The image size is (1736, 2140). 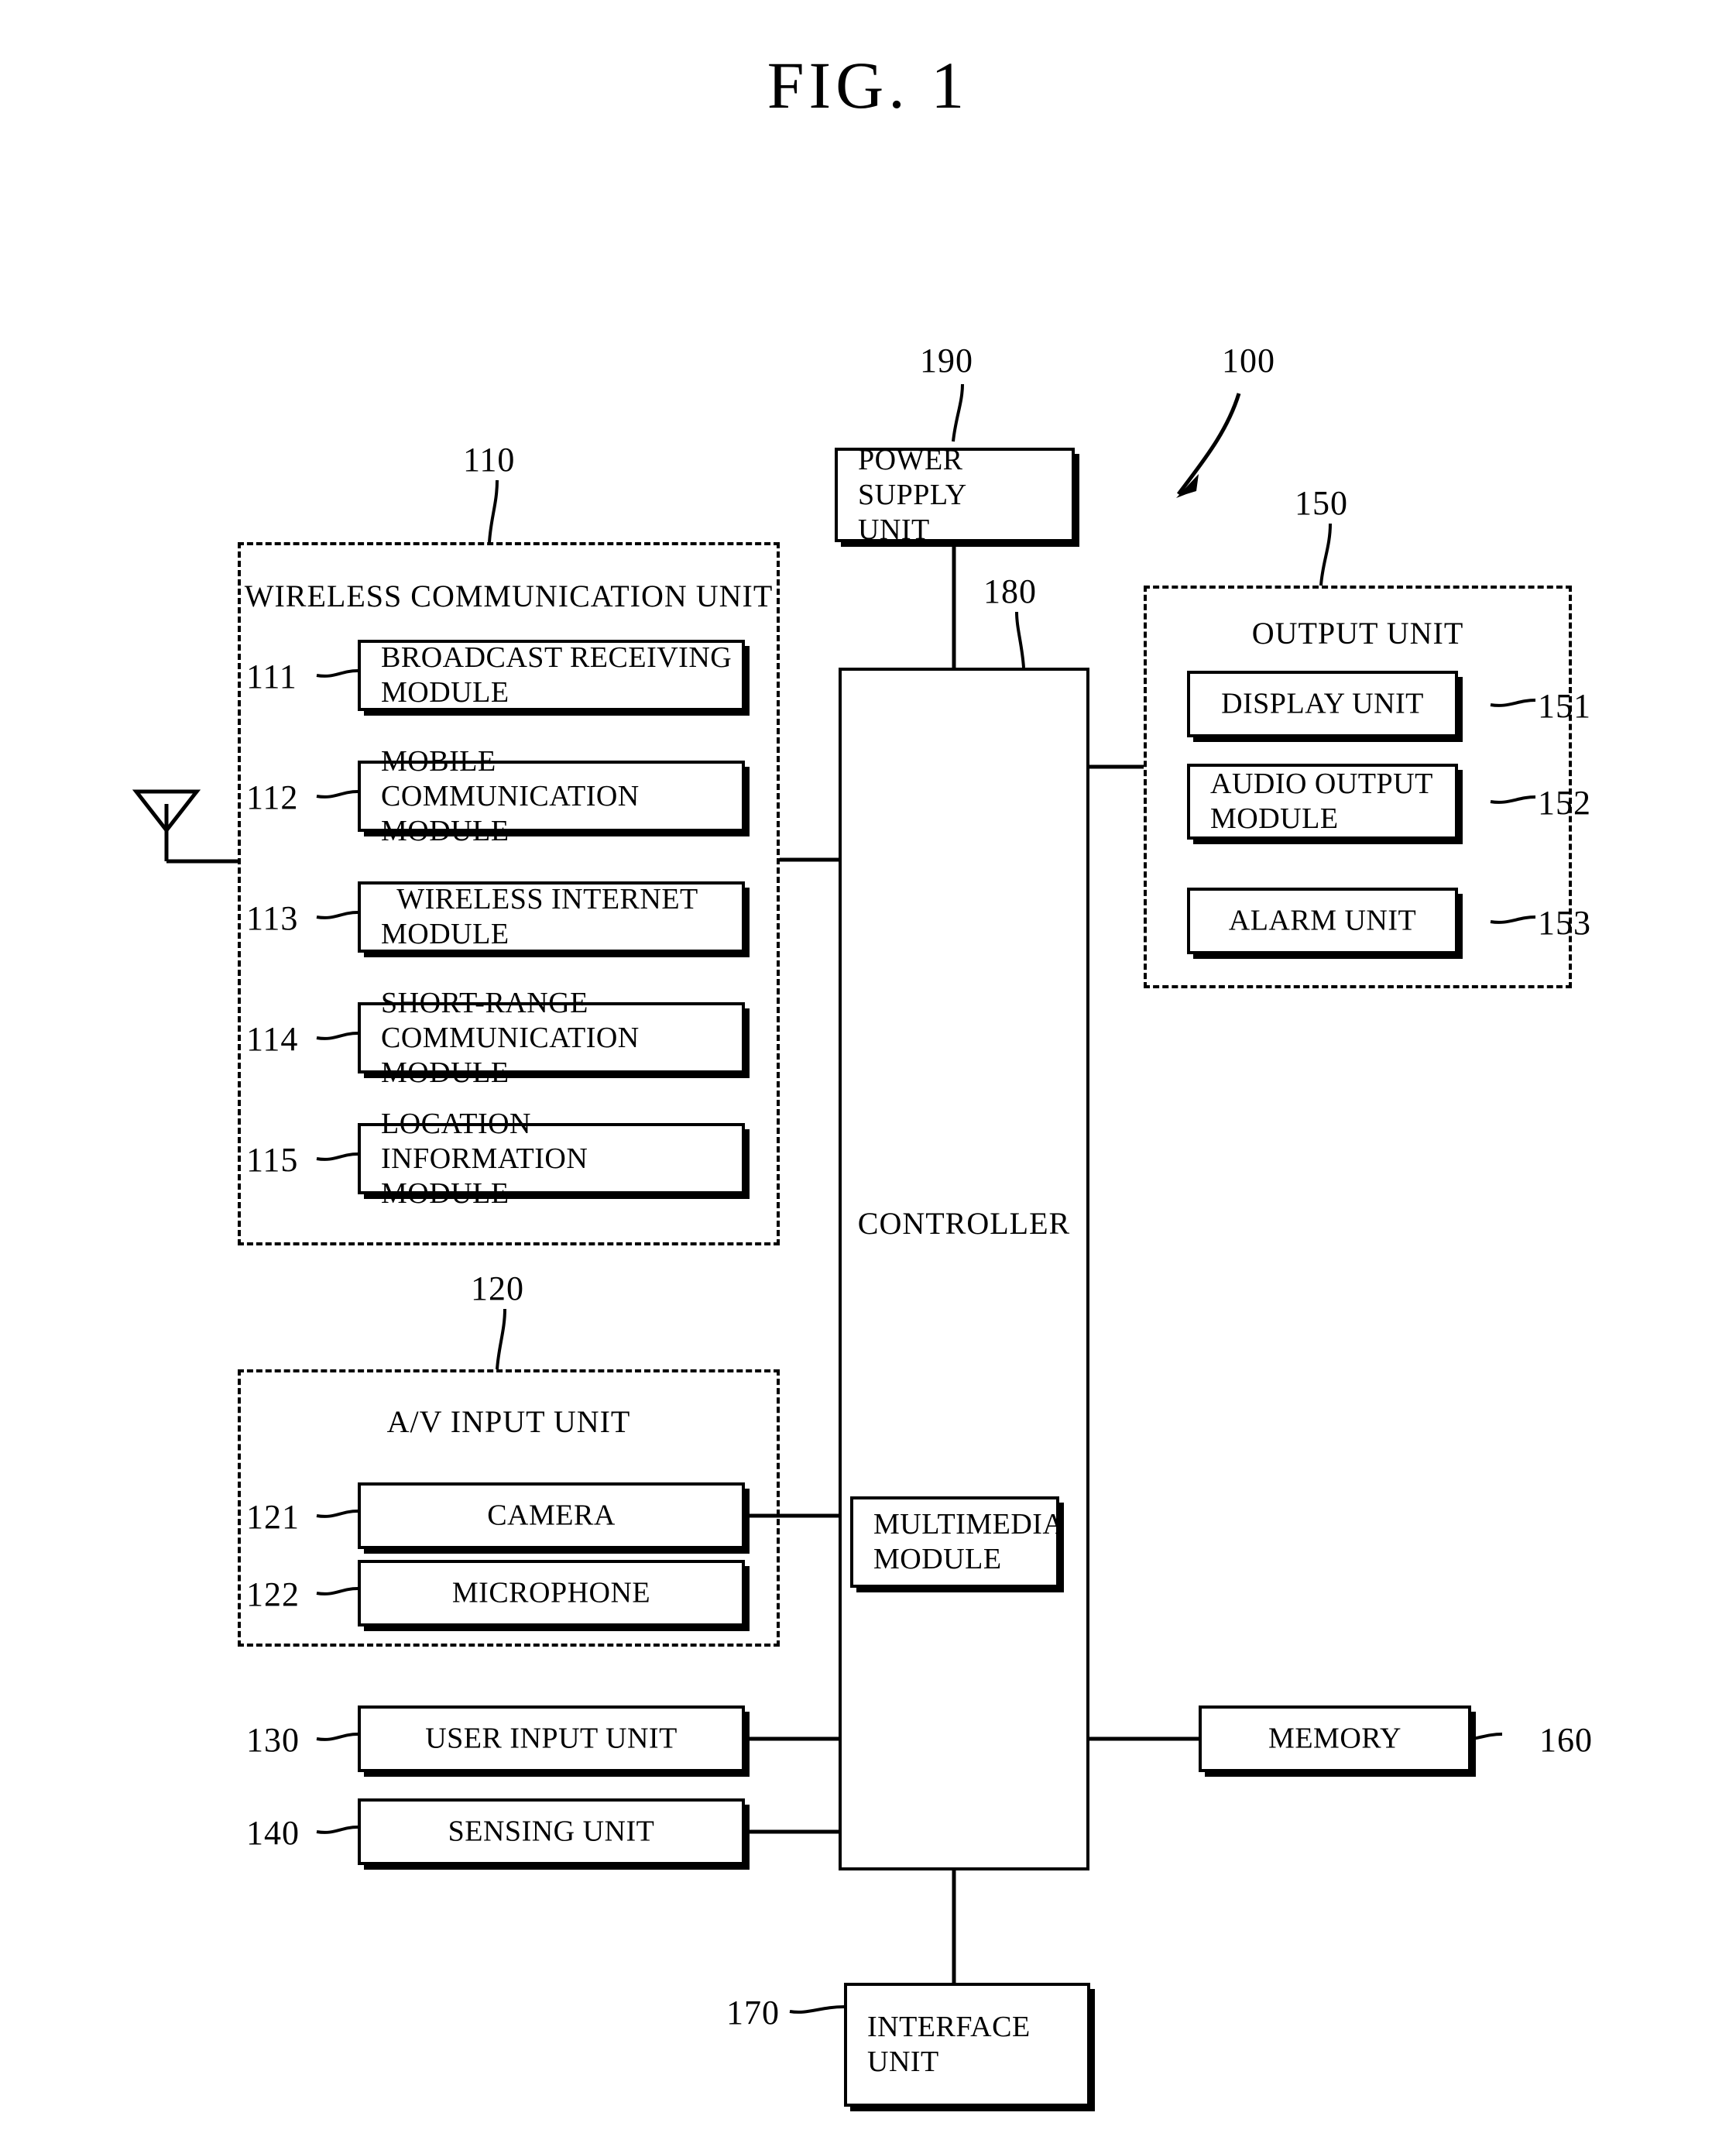 What do you see at coordinates (556, 675) in the screenshot?
I see `broadcast-receiving-module-label: BROADCAST RECEIVING MODULE` at bounding box center [556, 675].